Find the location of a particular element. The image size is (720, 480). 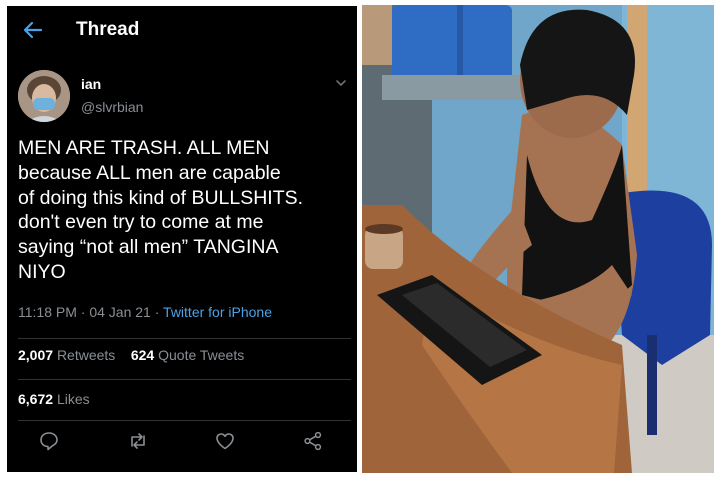

tweet-date: 04 Jan 21 is located at coordinates (120, 312).